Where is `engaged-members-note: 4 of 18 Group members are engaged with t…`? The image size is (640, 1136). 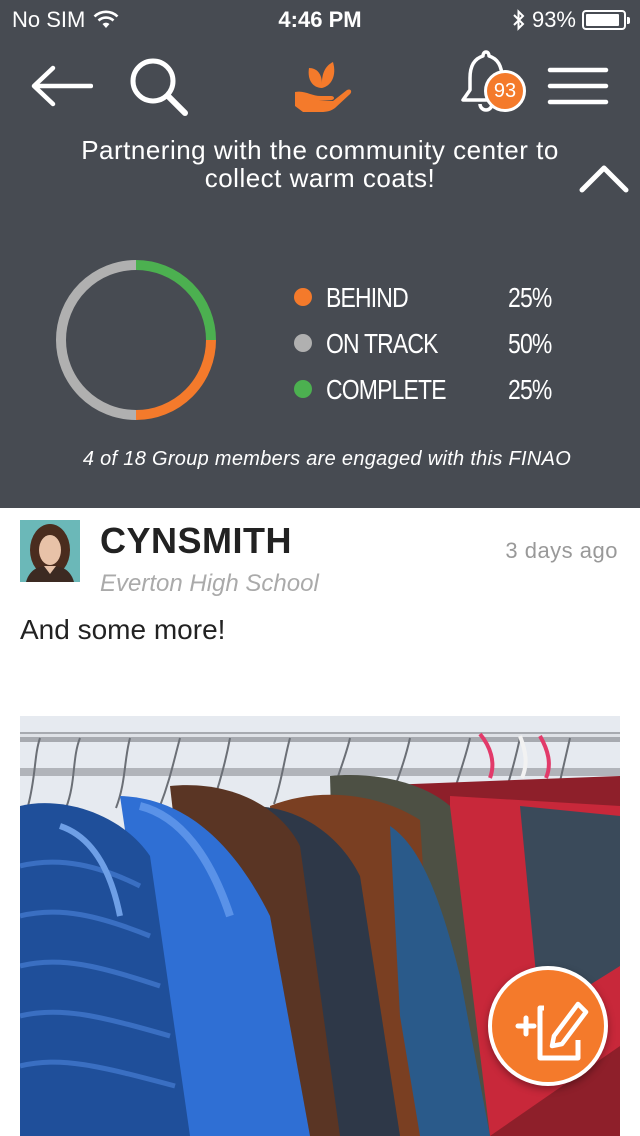
engaged-members-note: 4 of 18 Group members are engaged with t… is located at coordinates (327, 459).